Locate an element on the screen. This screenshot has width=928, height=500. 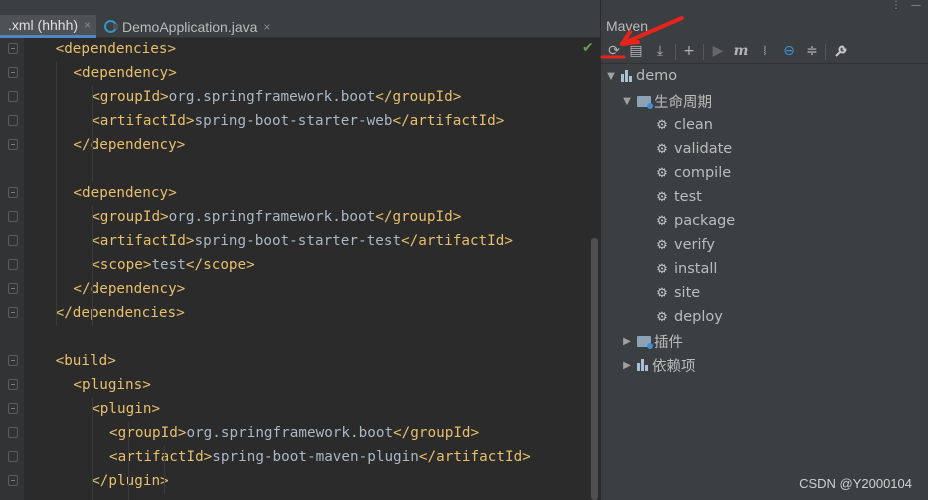
tree-node-plugins: ▶ 插件 is located at coordinates (652, 341).